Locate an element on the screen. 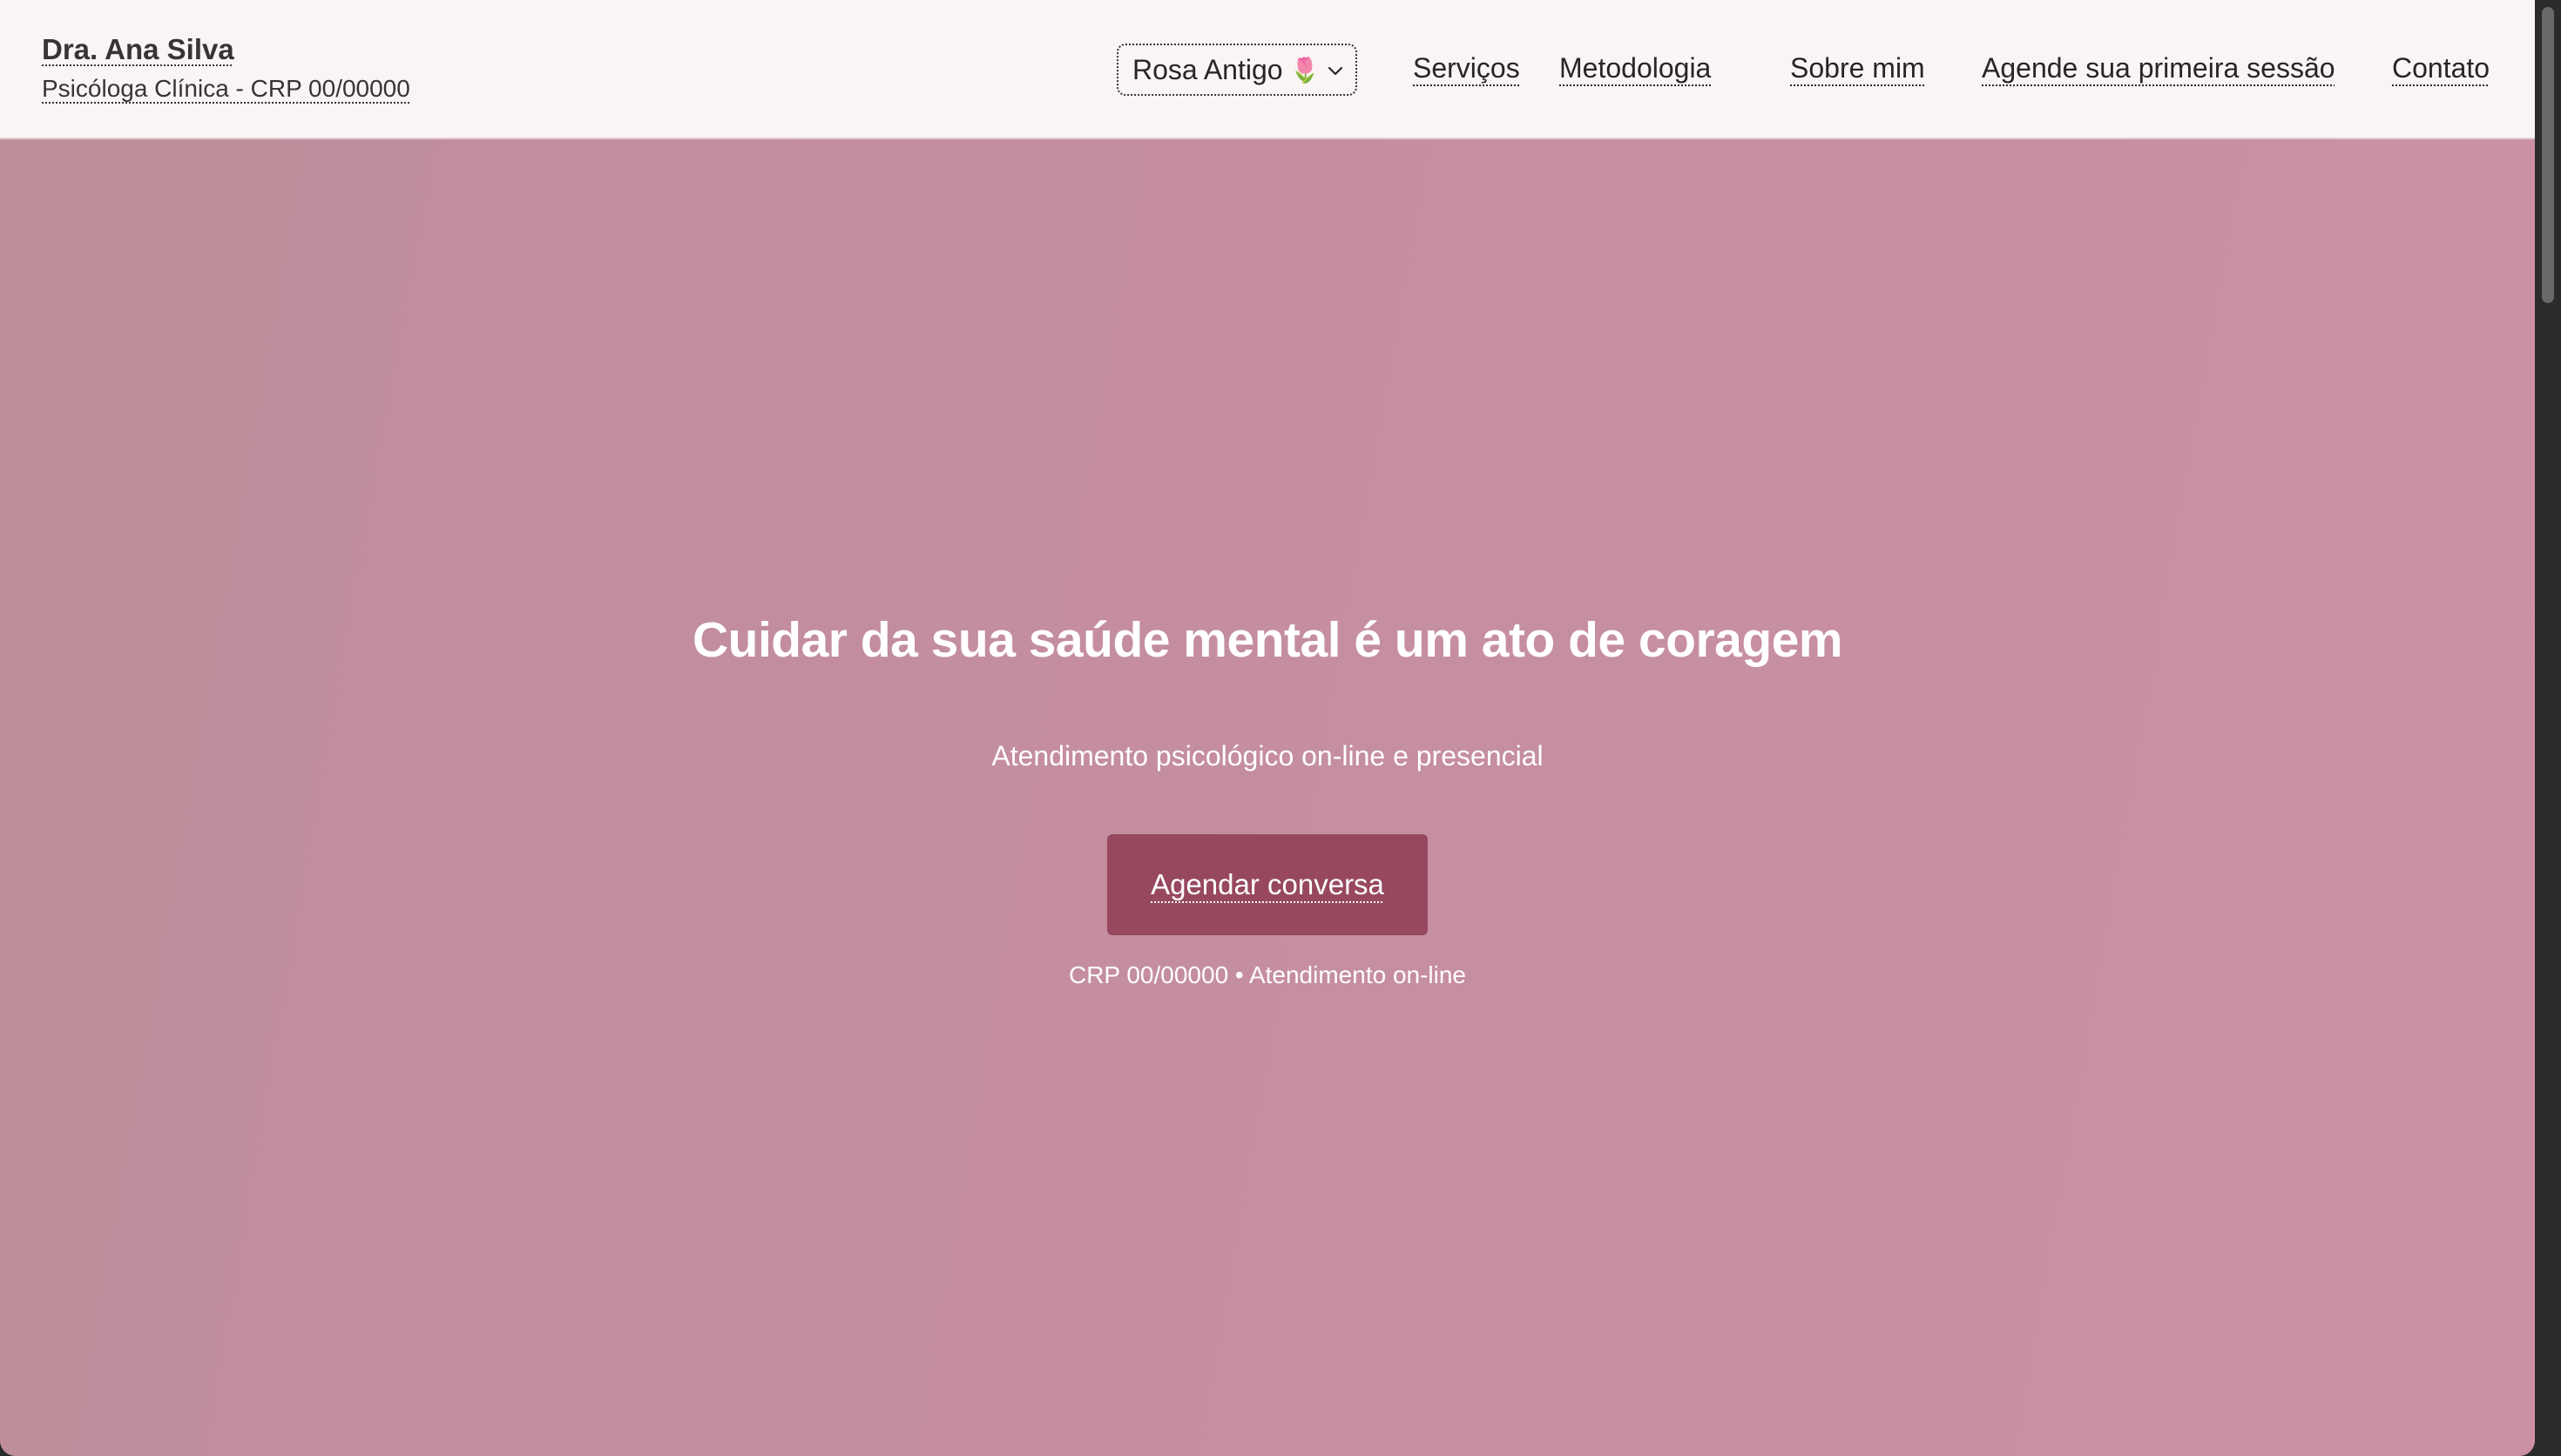 The width and height of the screenshot is (2561, 1456). tulip-icon: 🌷 is located at coordinates (1305, 70).